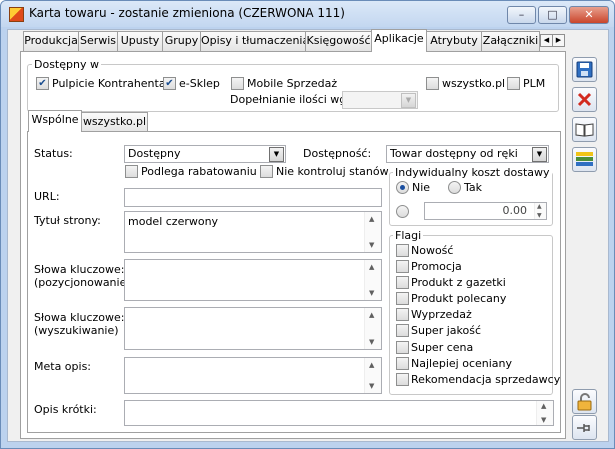  What do you see at coordinates (63, 366) in the screenshot?
I see `meta-label: Meta opis:` at bounding box center [63, 366].